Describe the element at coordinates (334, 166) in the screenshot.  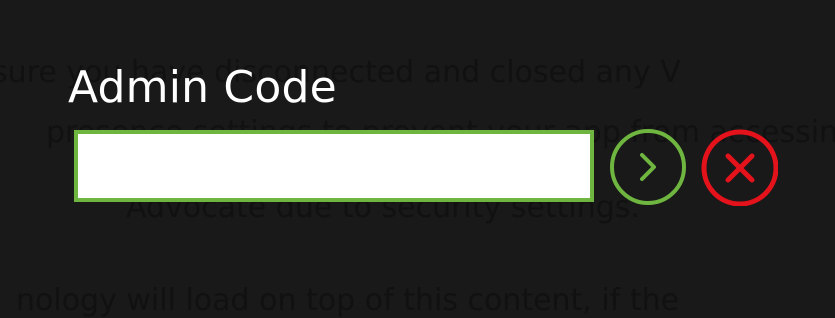
I see `admin-code-input` at that location.